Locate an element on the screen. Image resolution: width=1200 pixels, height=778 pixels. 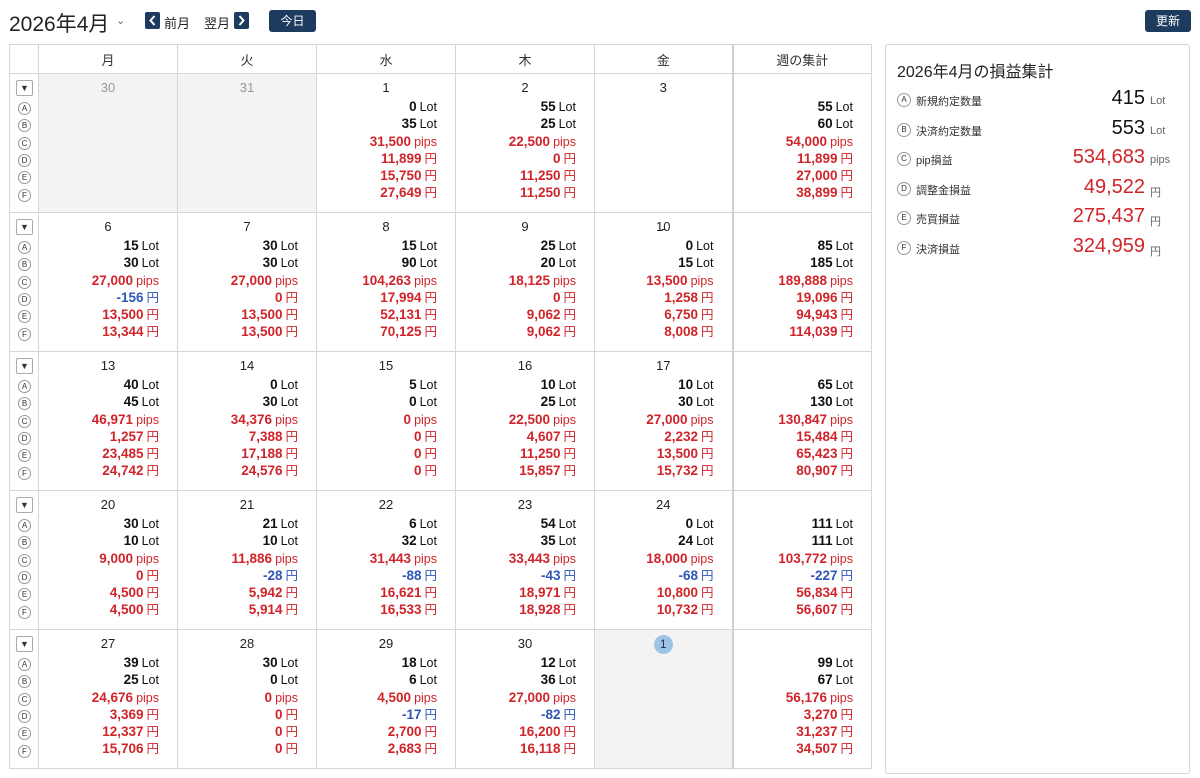
value-number: 16,200 is located at coordinates (540, 732).